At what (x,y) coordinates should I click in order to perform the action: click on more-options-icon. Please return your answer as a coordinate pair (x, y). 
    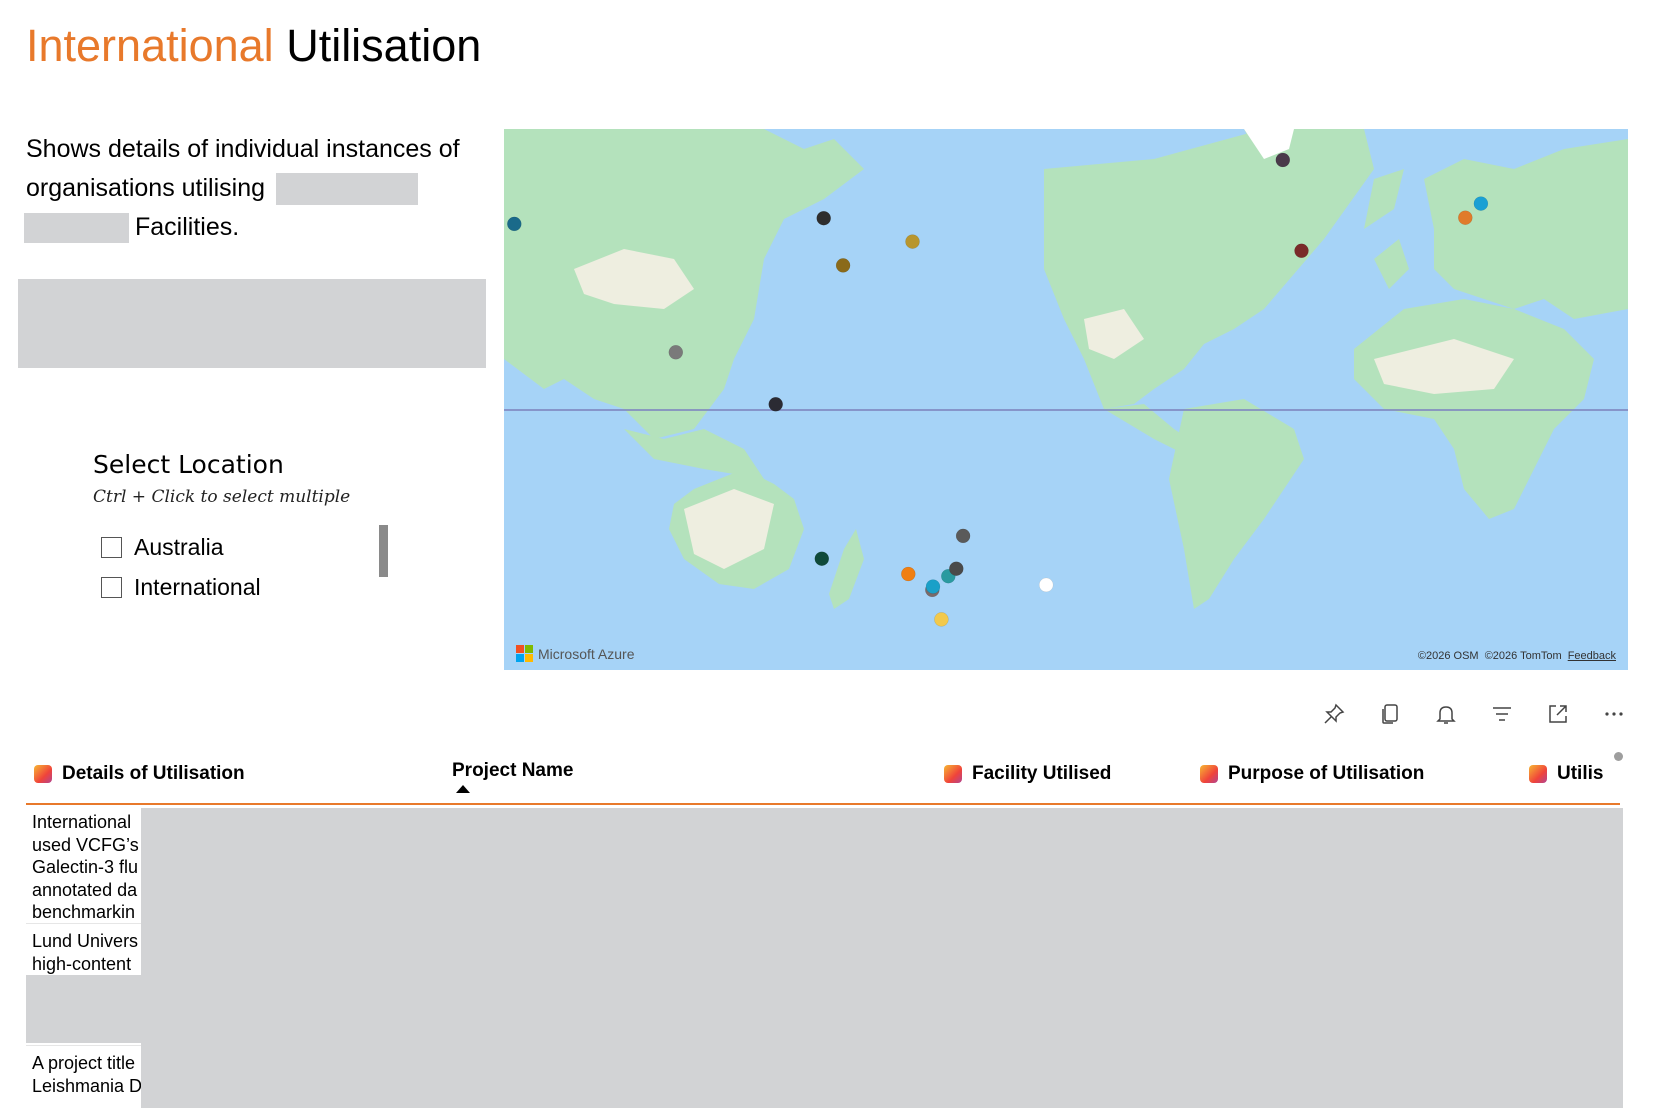
    Looking at the image, I should click on (1614, 714).